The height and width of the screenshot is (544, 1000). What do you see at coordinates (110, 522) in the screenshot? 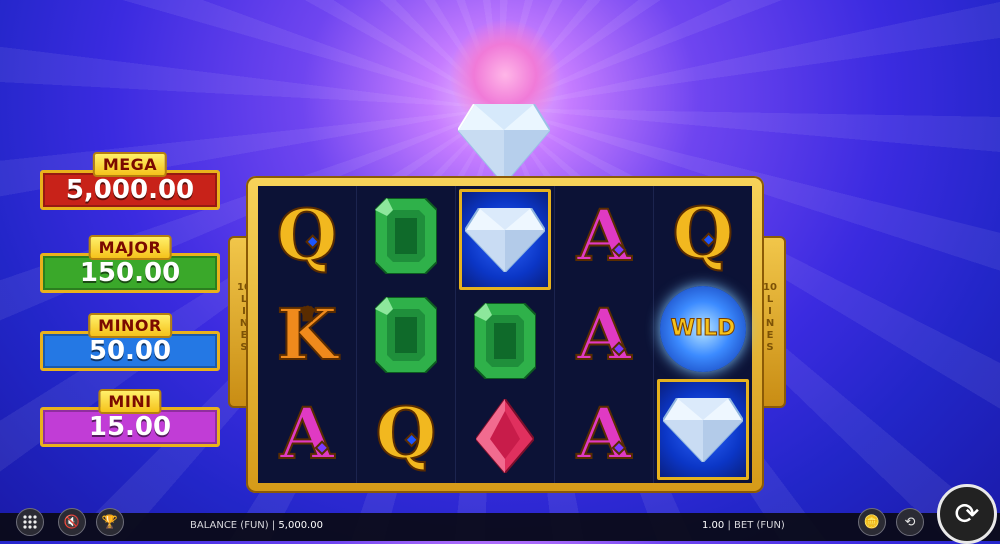
I see `trophy-icon: 🏆` at bounding box center [110, 522].